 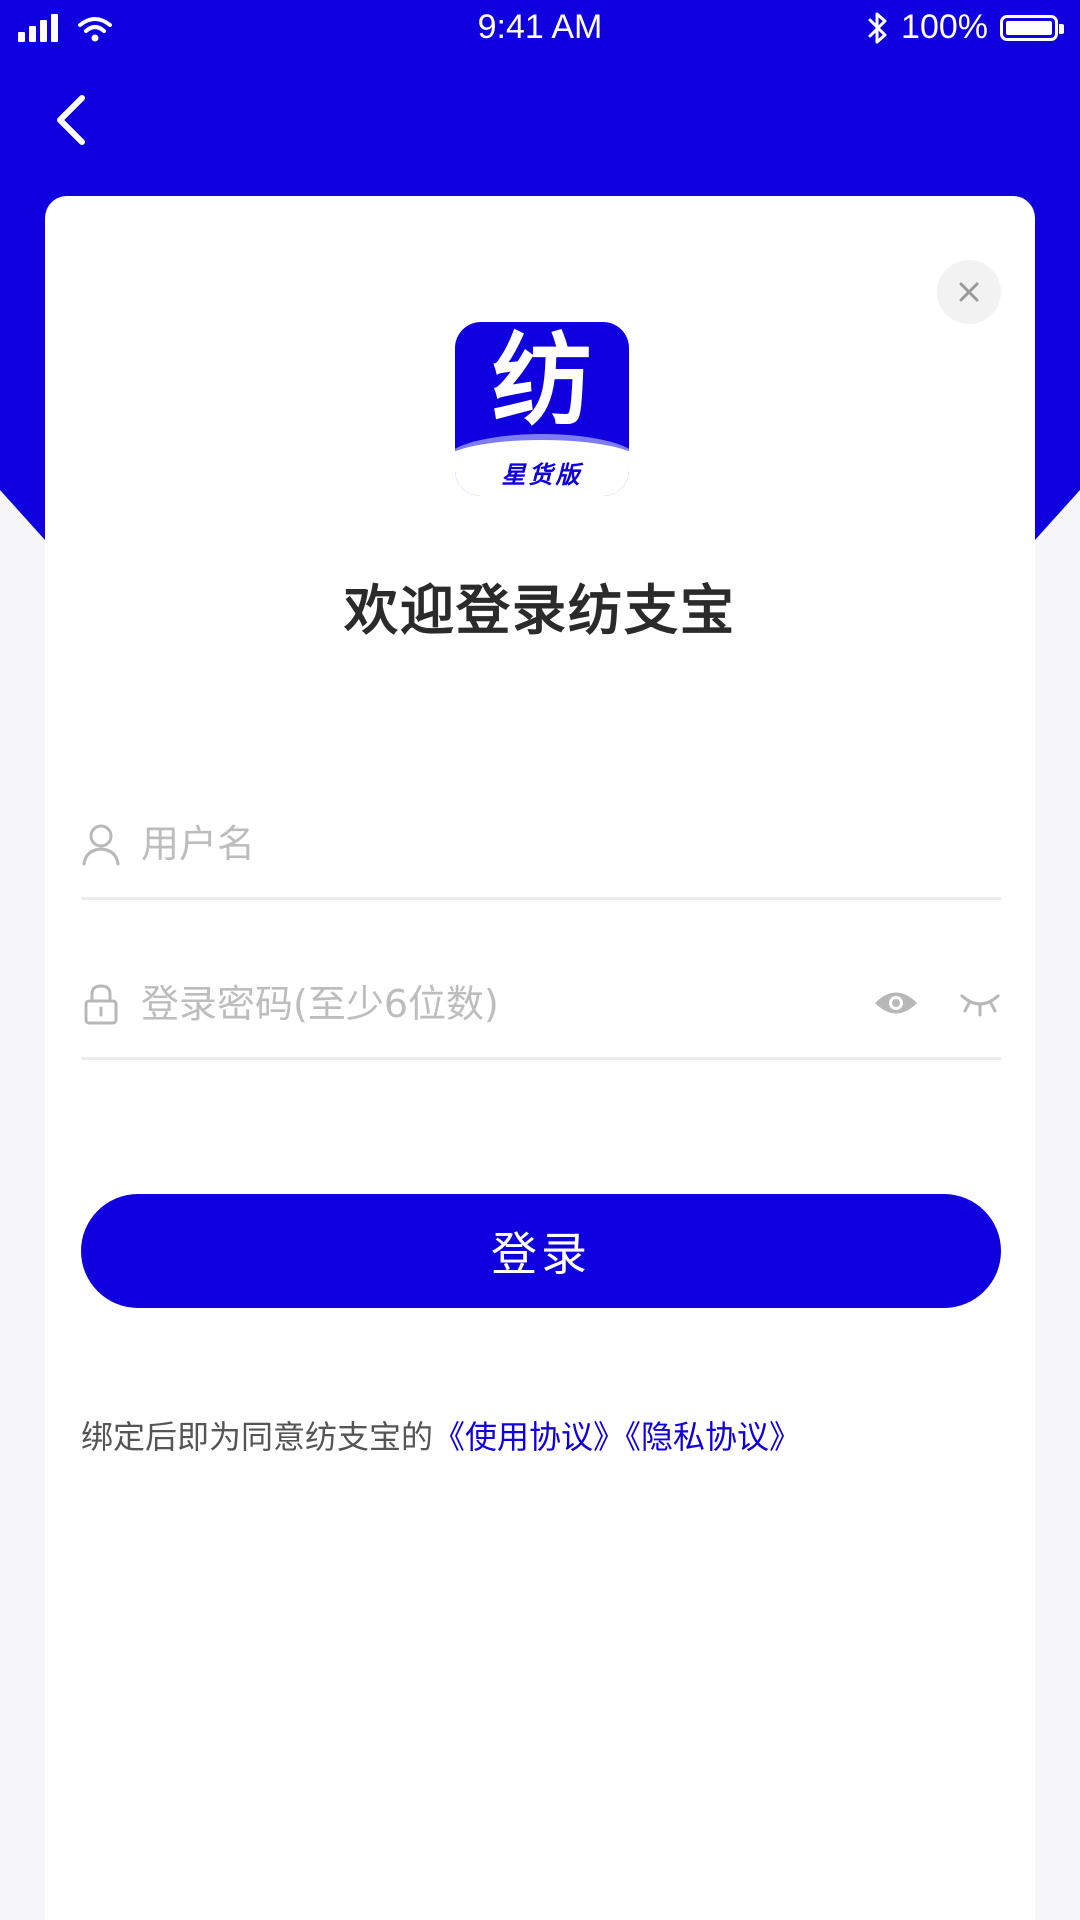 I want to click on agreement-prefix: 绑定后即为同意纺支宝的, so click(x=257, y=1437).